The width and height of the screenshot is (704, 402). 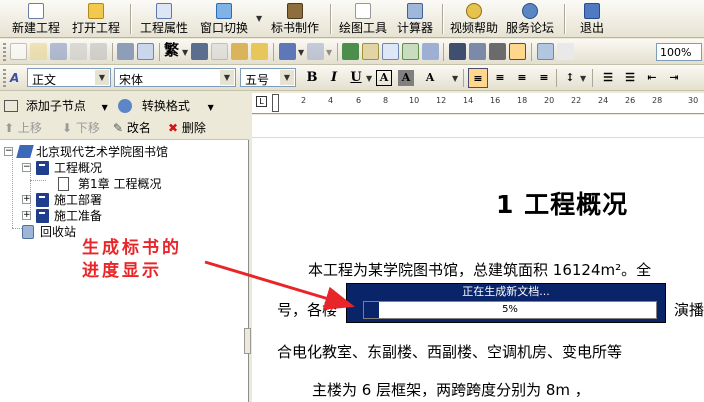 I want to click on forum-button: 服务论坛, so click(x=530, y=19).